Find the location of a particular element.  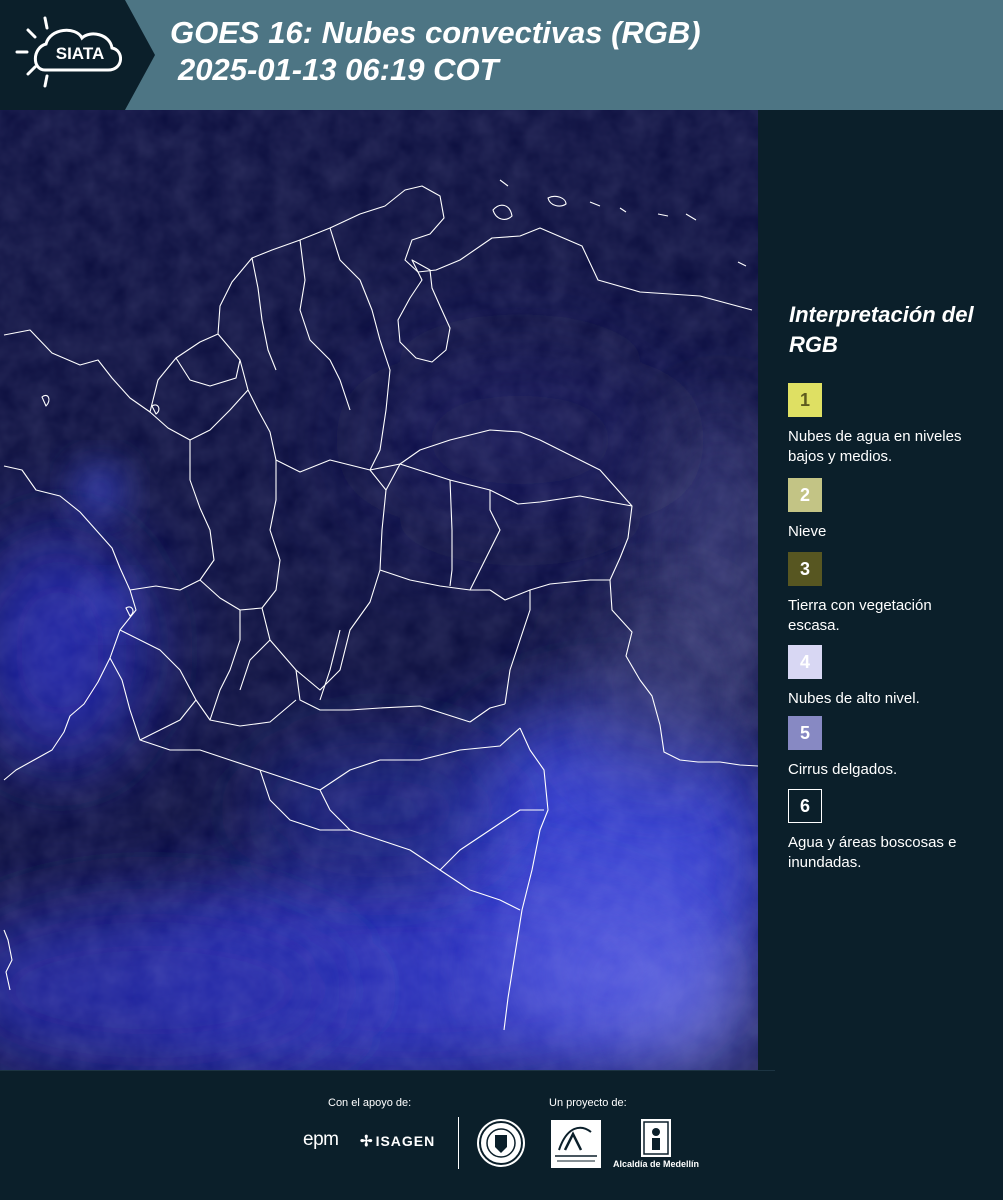

legend-swatch-1: 1 is located at coordinates (805, 400).